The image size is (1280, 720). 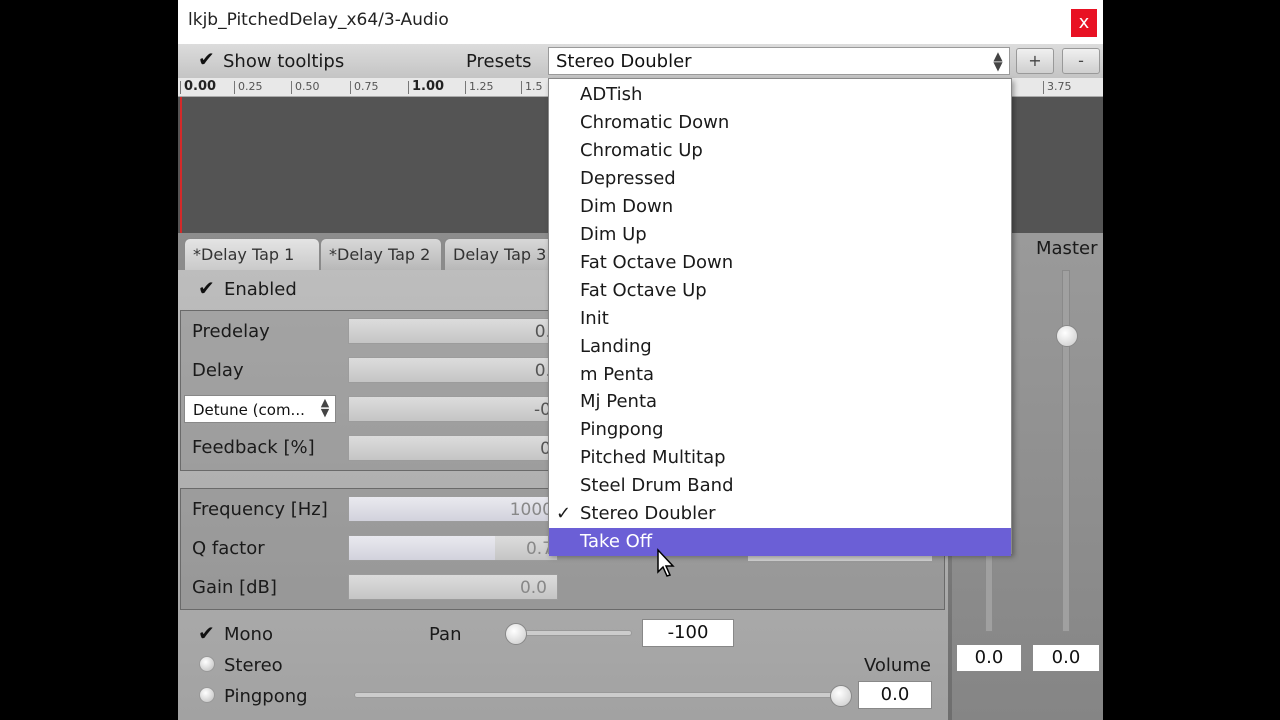 What do you see at coordinates (780, 542) in the screenshot?
I see `preset-option: Take Off` at bounding box center [780, 542].